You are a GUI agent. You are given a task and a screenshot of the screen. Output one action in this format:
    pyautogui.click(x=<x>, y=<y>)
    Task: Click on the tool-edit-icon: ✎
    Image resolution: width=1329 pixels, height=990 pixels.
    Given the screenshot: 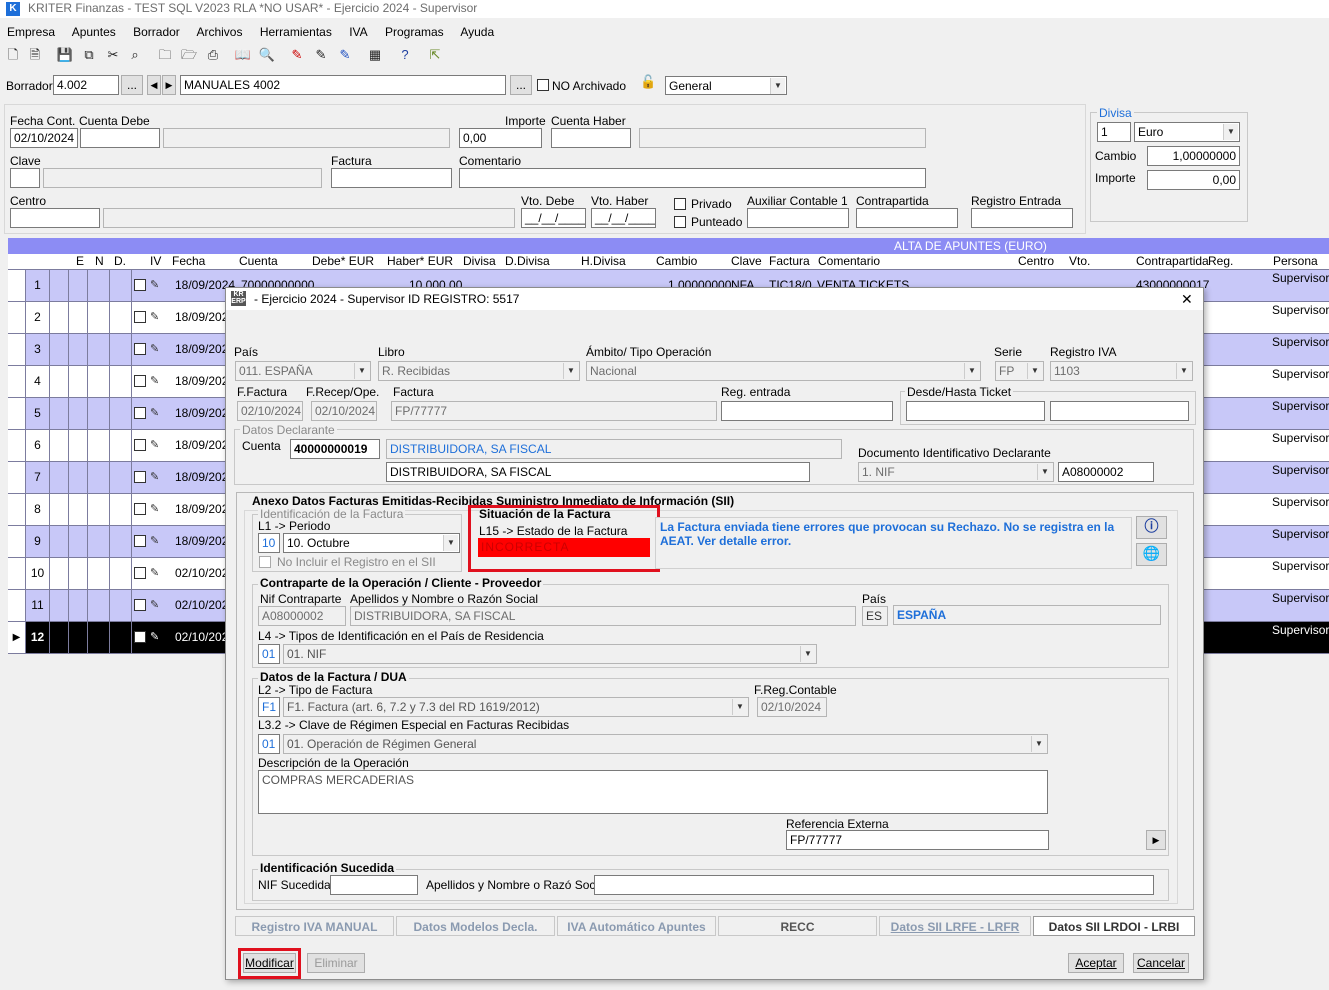 What is the action you would take?
    pyautogui.click(x=321, y=55)
    